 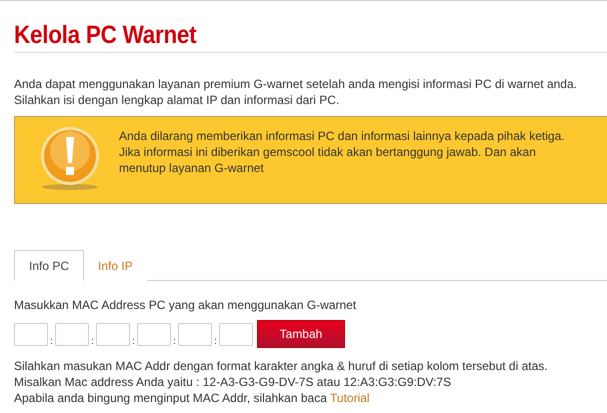 What do you see at coordinates (301, 334) in the screenshot?
I see `add-button: Tambah` at bounding box center [301, 334].